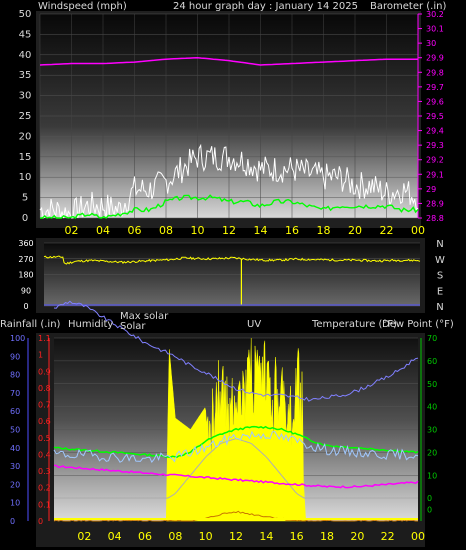 The image size is (466, 550). Describe the element at coordinates (324, 230) in the screenshot. I see `p1-x-tick-label: 18` at that location.